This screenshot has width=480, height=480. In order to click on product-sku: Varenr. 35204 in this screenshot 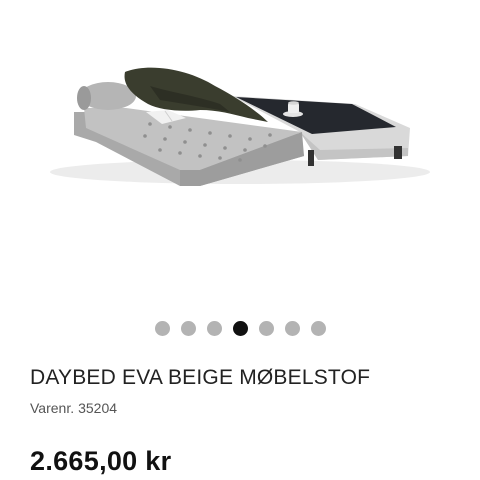, I will do `click(75, 408)`.